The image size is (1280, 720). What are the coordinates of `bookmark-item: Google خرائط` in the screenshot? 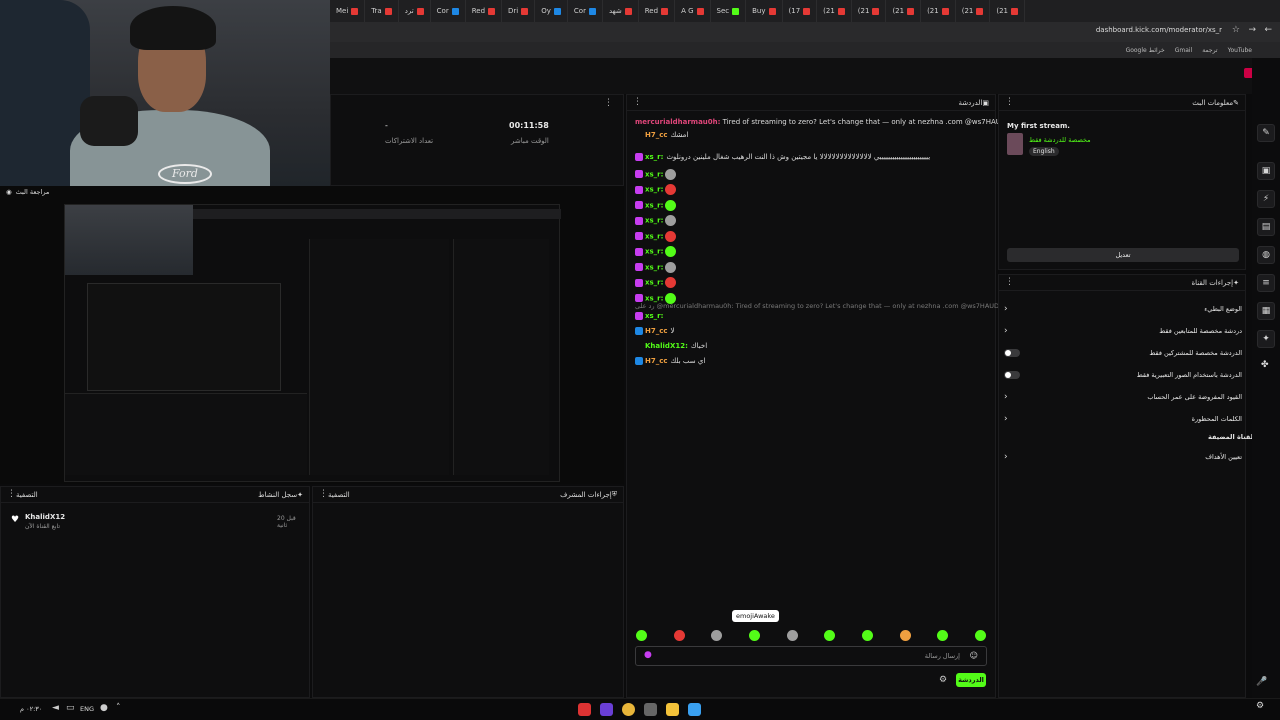 It's located at (1145, 50).